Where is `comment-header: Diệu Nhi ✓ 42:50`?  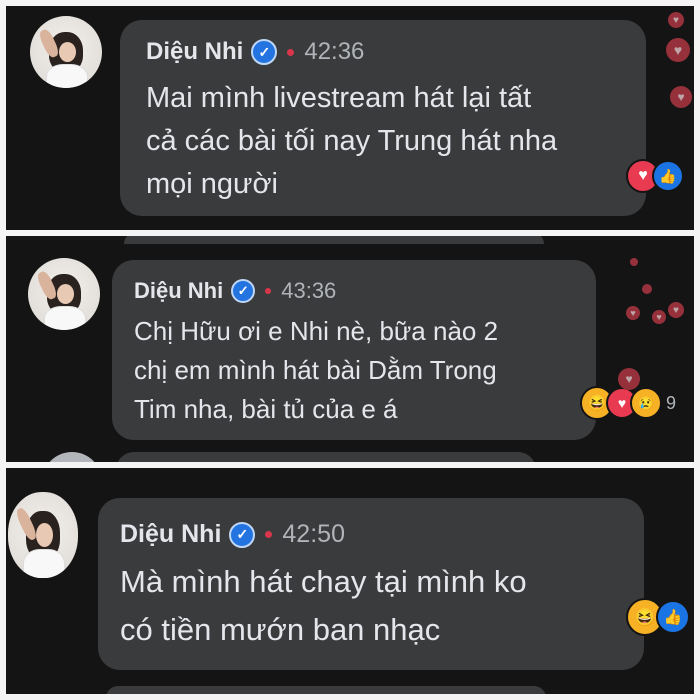 comment-header: Diệu Nhi ✓ 42:50 is located at coordinates (232, 534).